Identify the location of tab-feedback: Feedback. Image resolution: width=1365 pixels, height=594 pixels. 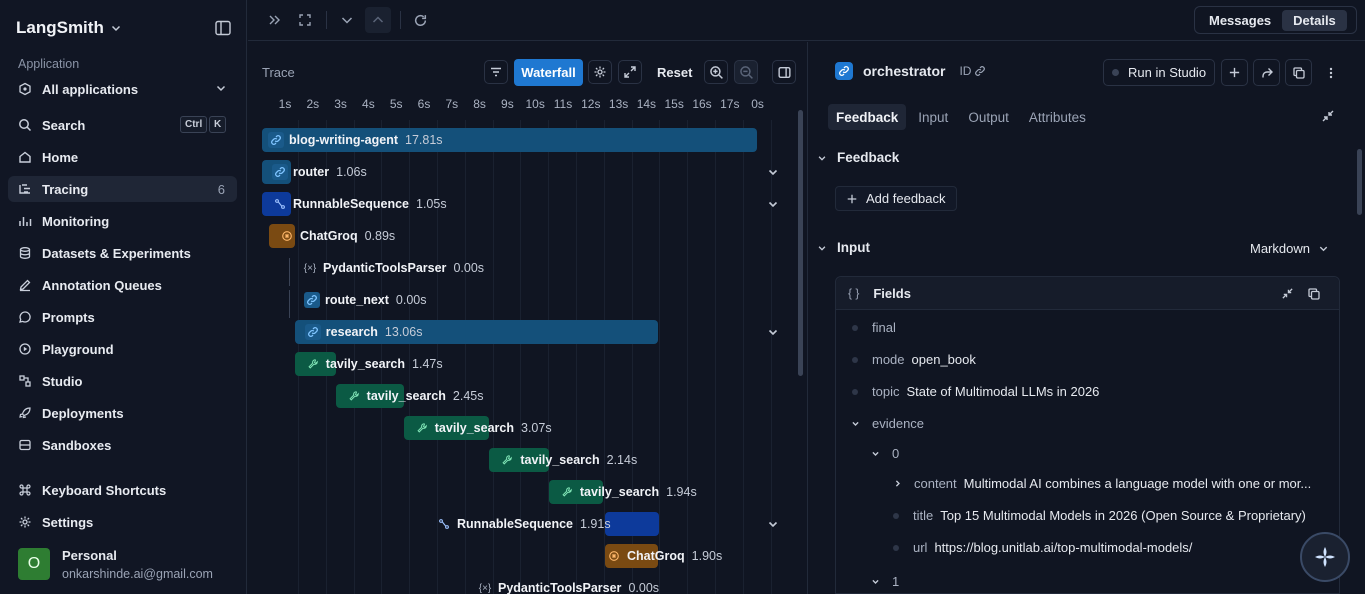
(867, 117).